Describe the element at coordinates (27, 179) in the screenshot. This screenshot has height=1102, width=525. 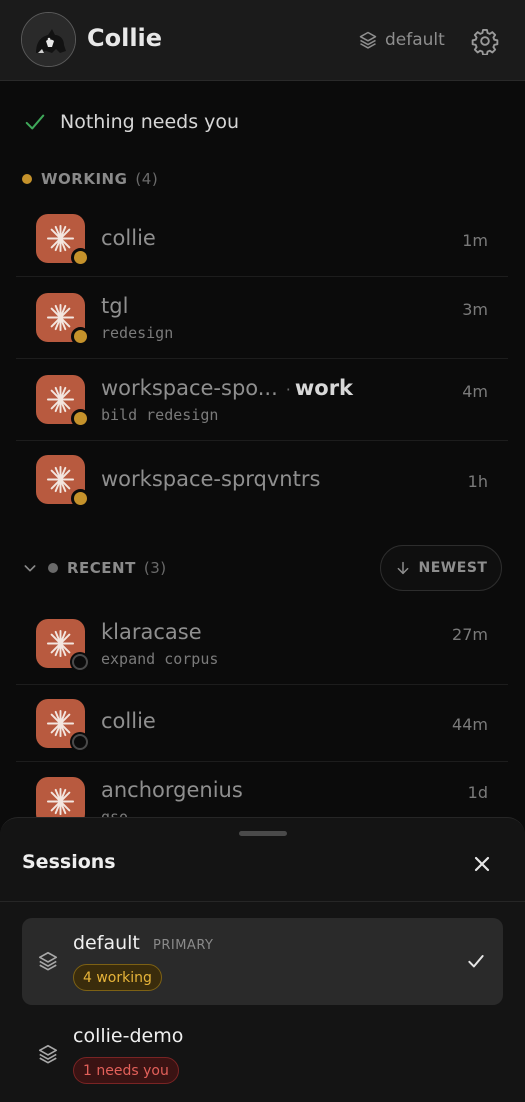
I see `working-status-dot` at that location.